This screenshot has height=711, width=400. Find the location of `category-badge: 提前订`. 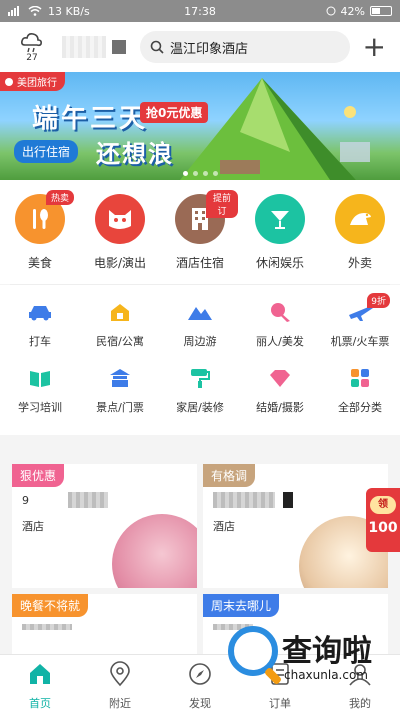

category-badge: 提前订 is located at coordinates (222, 204).